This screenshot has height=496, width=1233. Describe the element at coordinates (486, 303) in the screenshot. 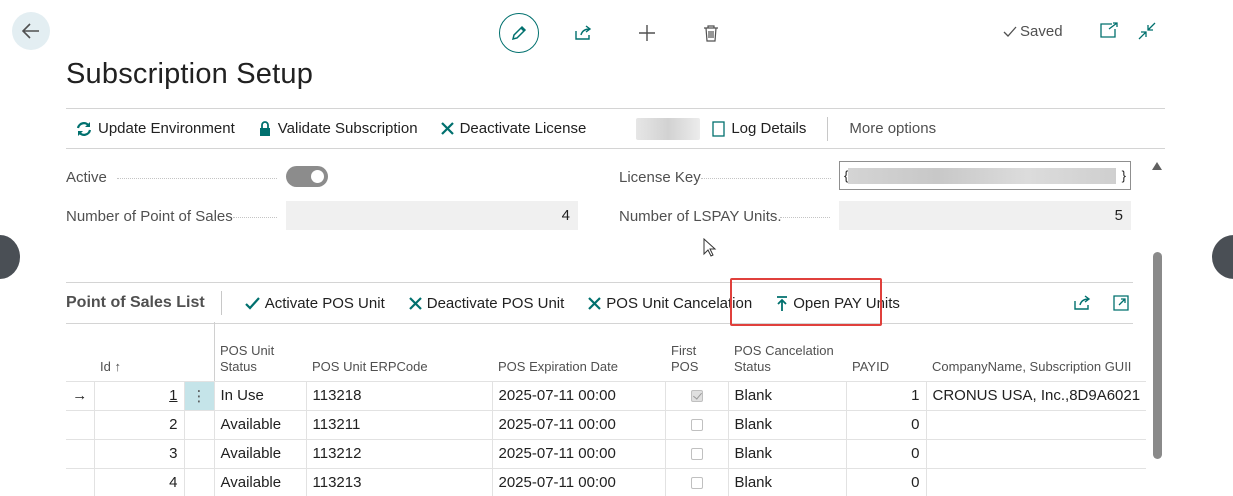

I see `deactivate-pos-unit-button: Deactivate POS Unit` at that location.